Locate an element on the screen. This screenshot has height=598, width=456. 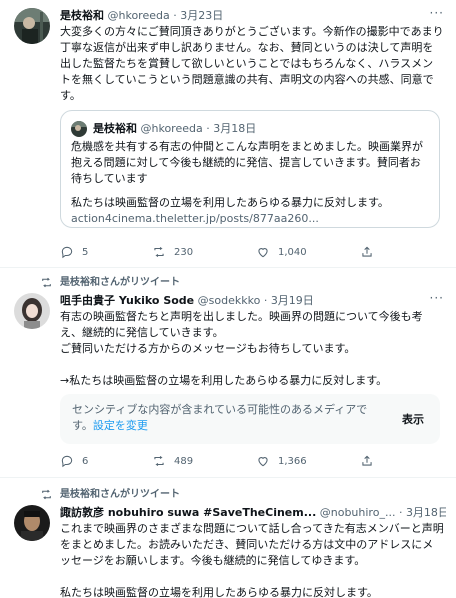
retweet-button: 230 is located at coordinates (172, 252).